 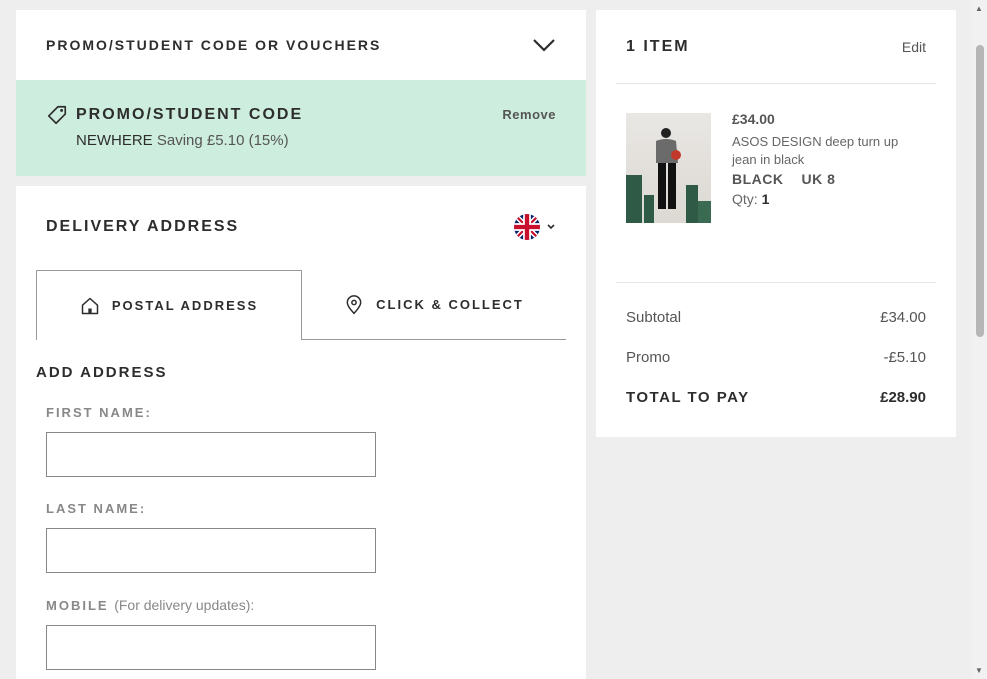 What do you see at coordinates (979, 339) in the screenshot?
I see `page-scrollbar: ▲ ▼` at bounding box center [979, 339].